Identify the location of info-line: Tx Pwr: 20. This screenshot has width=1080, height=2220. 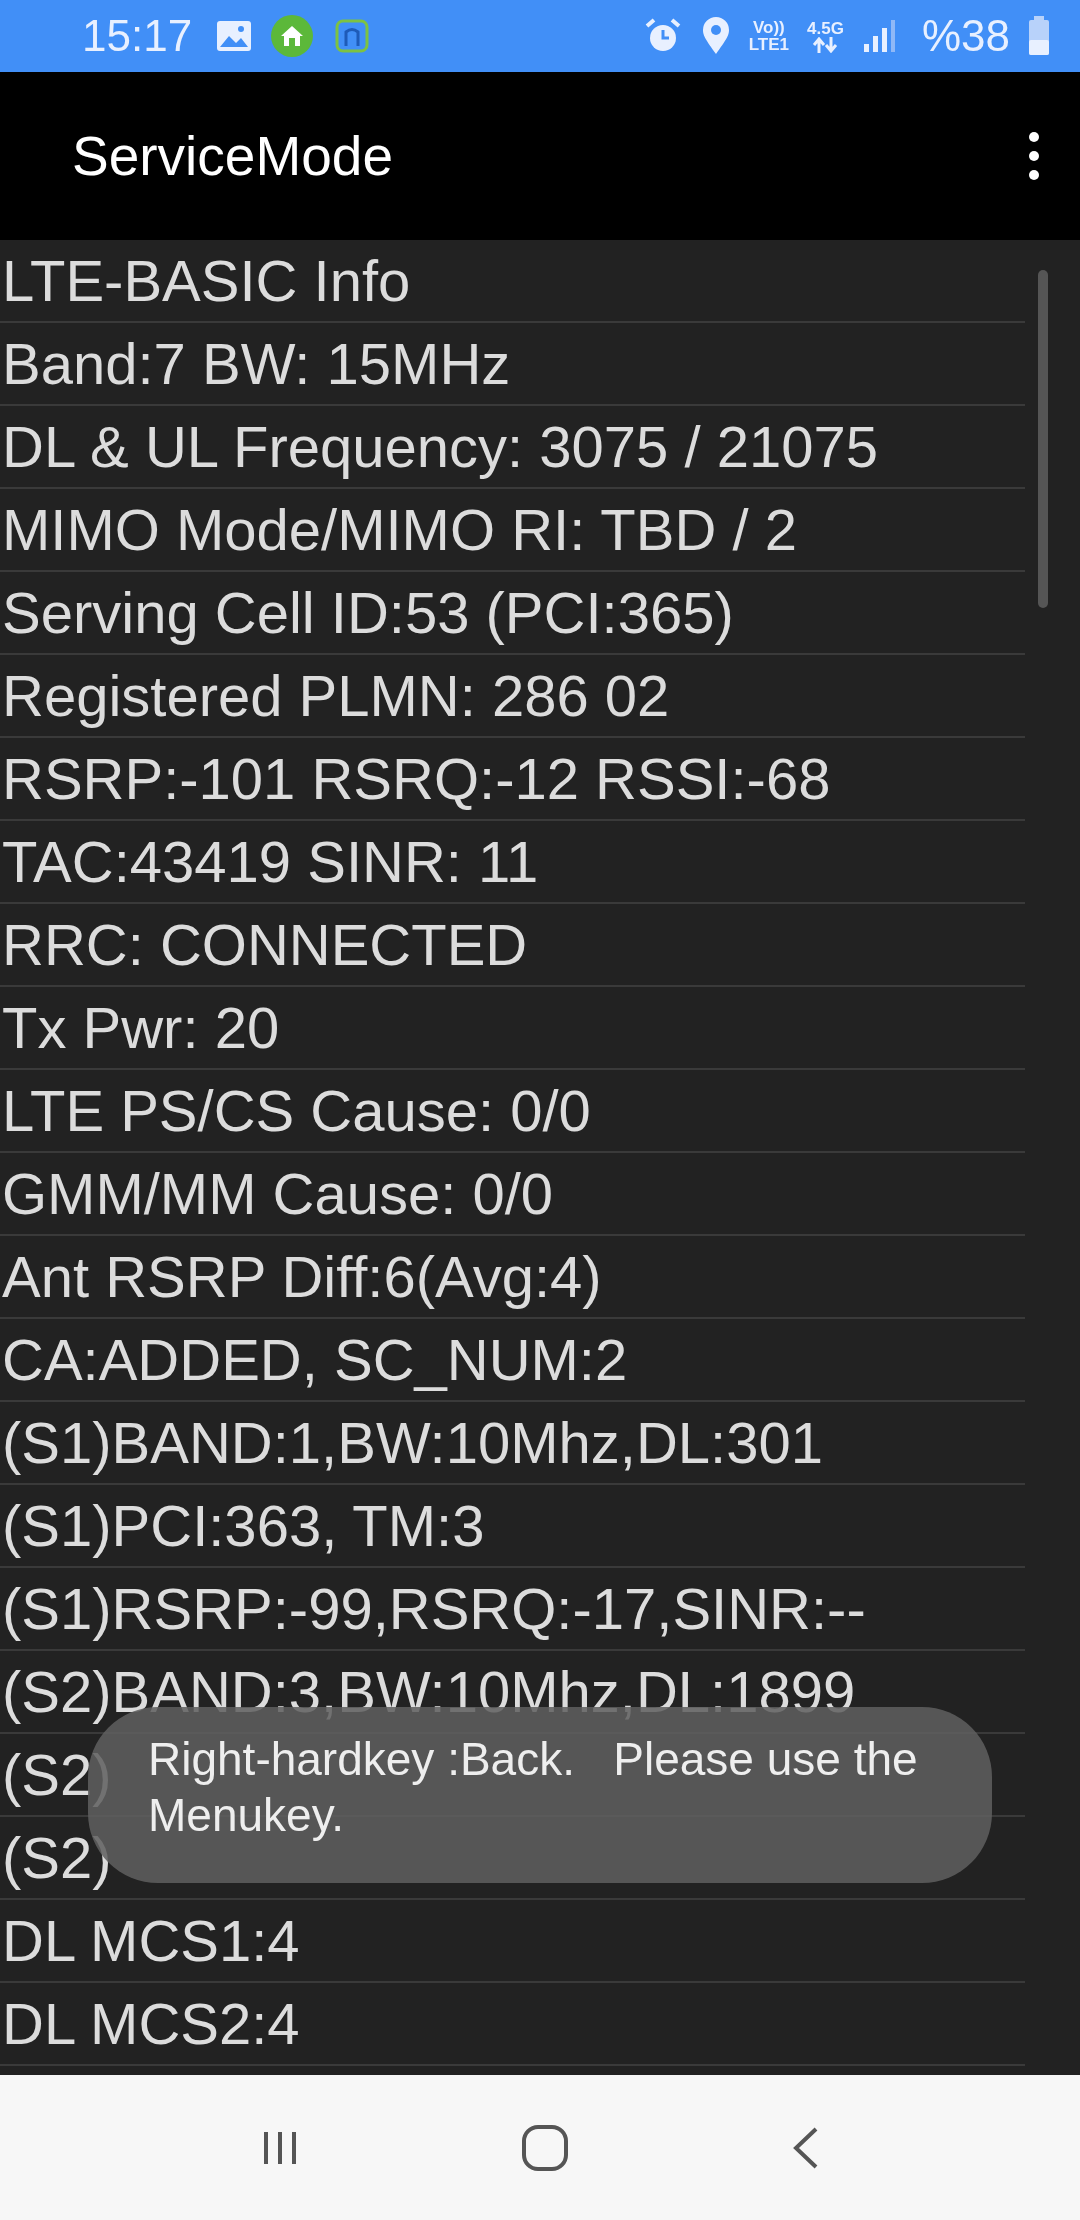
(141, 1027).